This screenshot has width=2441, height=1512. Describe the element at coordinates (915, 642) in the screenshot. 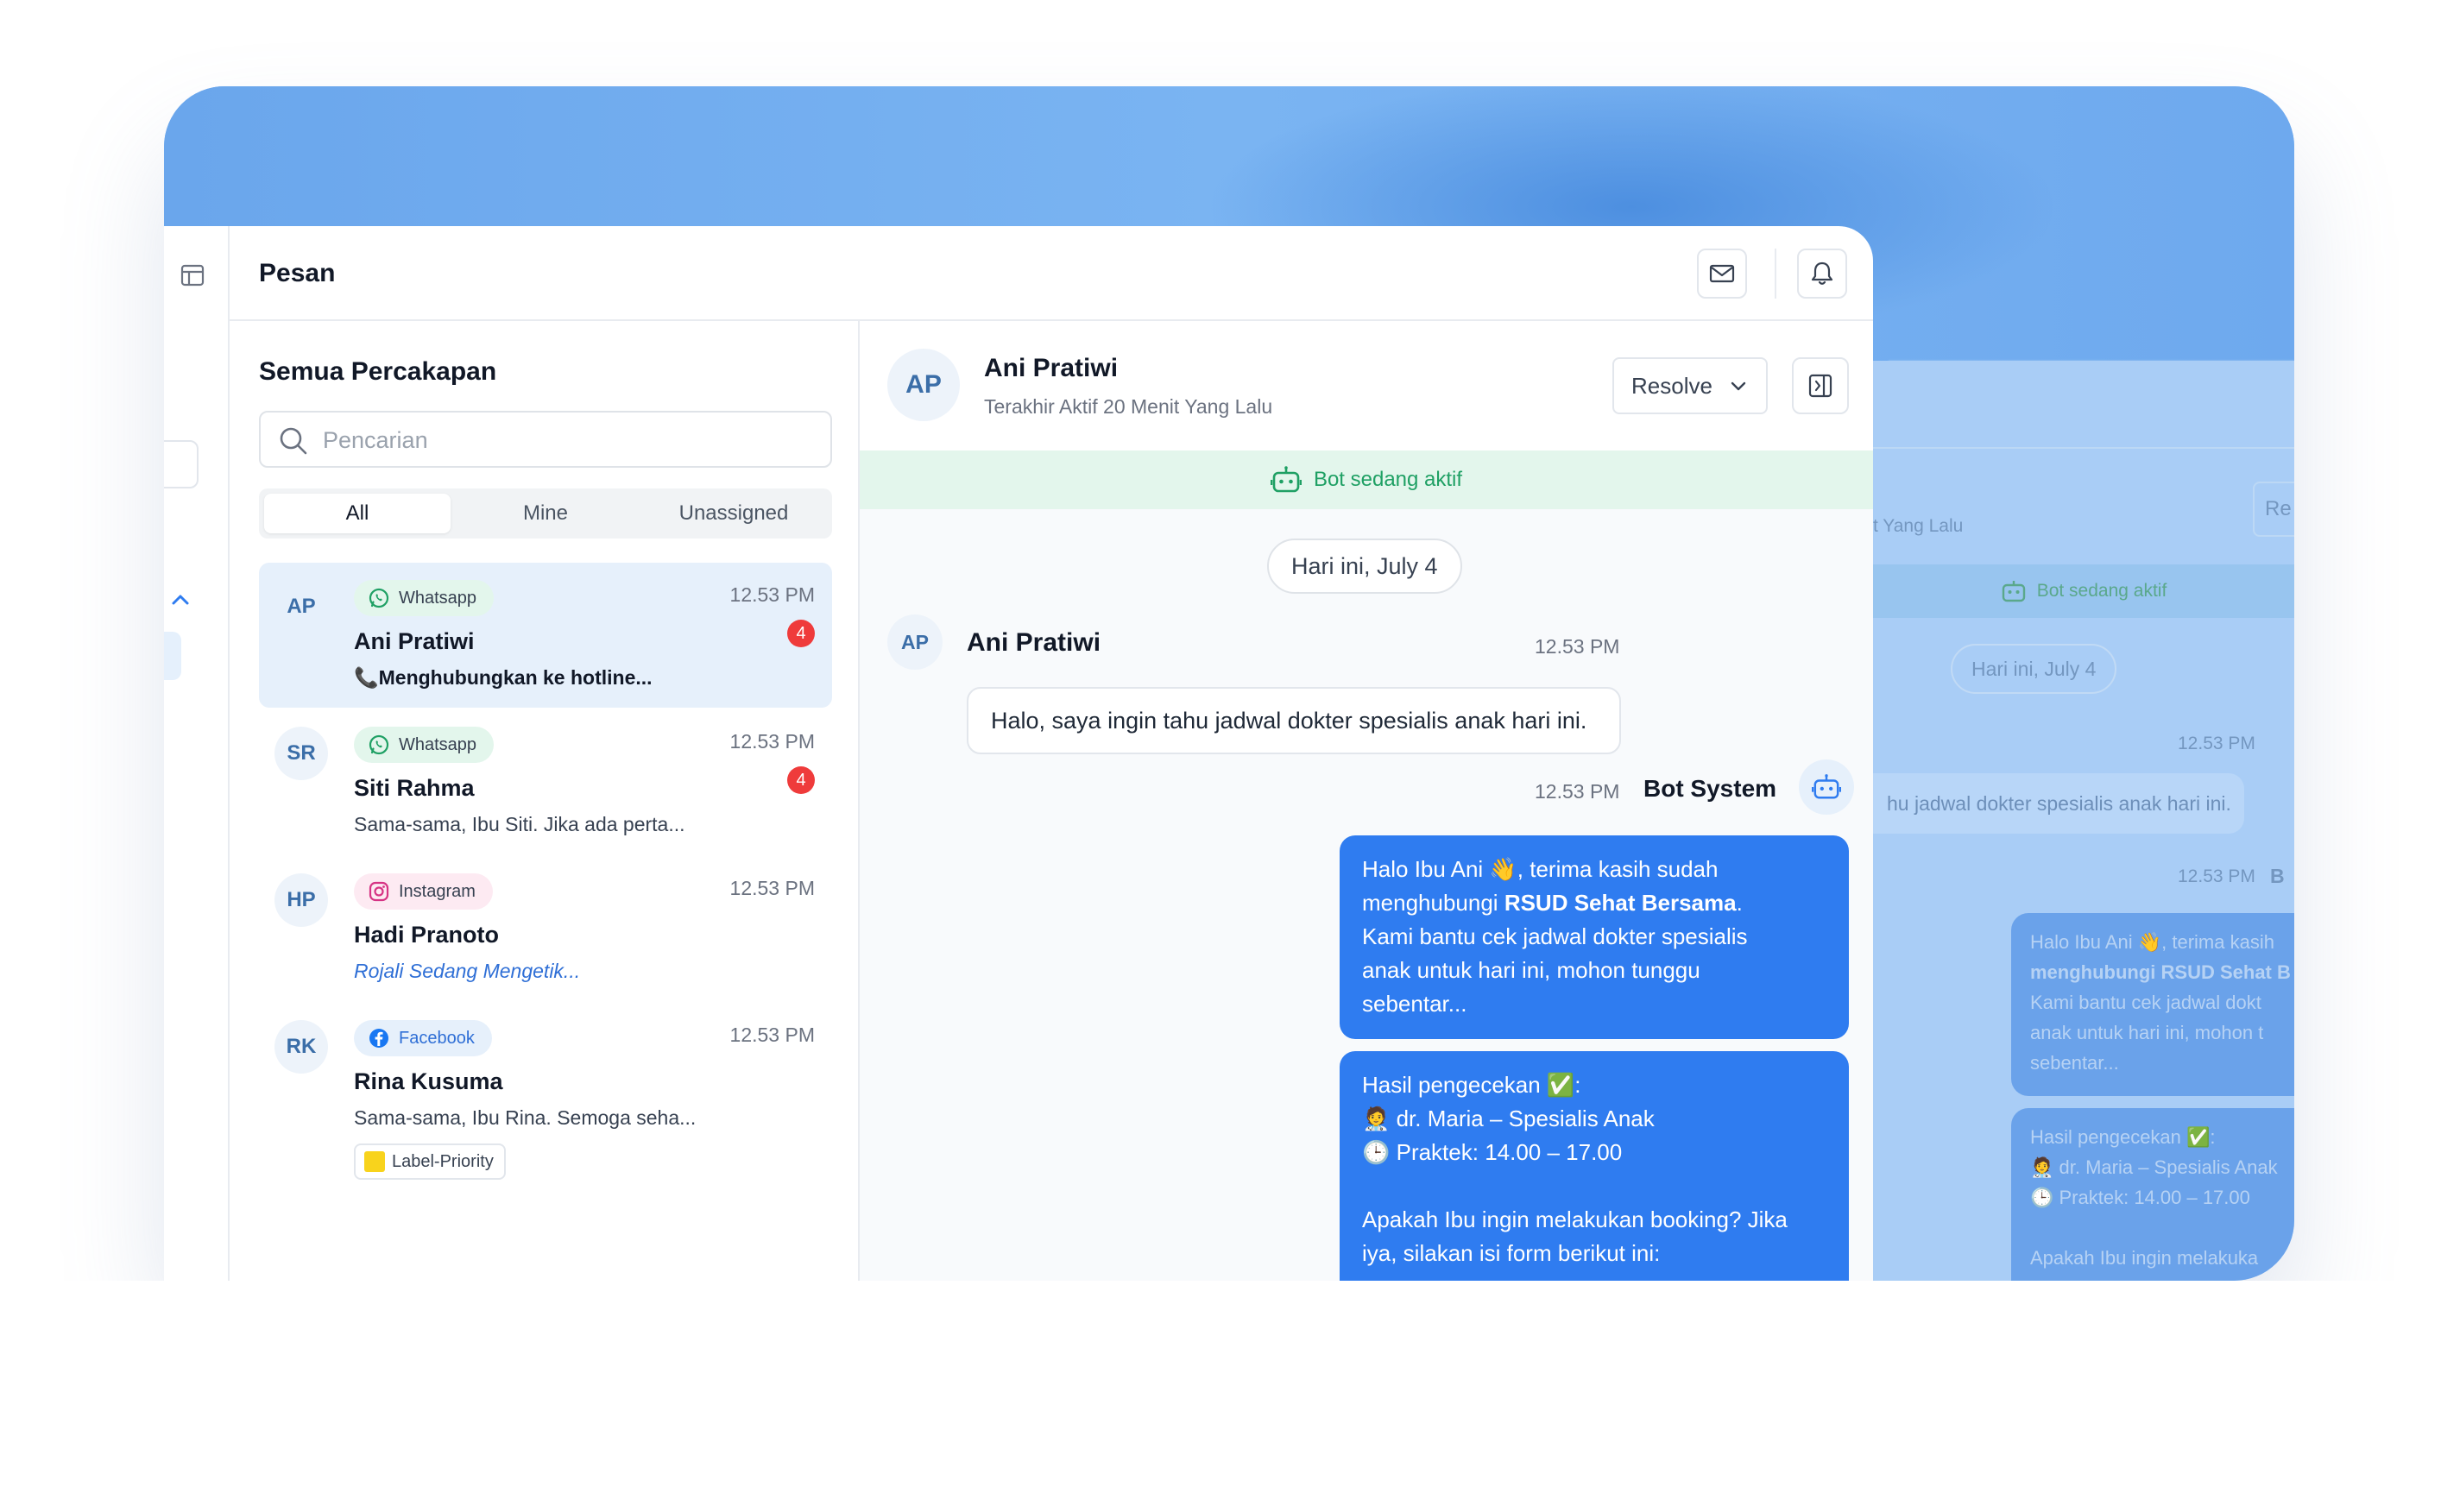

I see `message-avatar: AP` at that location.